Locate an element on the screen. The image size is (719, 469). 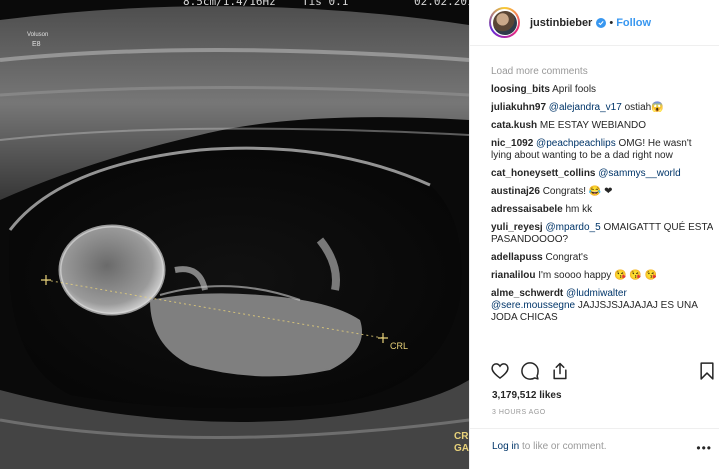
load-more-comments-button: Load more comments is located at coordinates (602, 71).